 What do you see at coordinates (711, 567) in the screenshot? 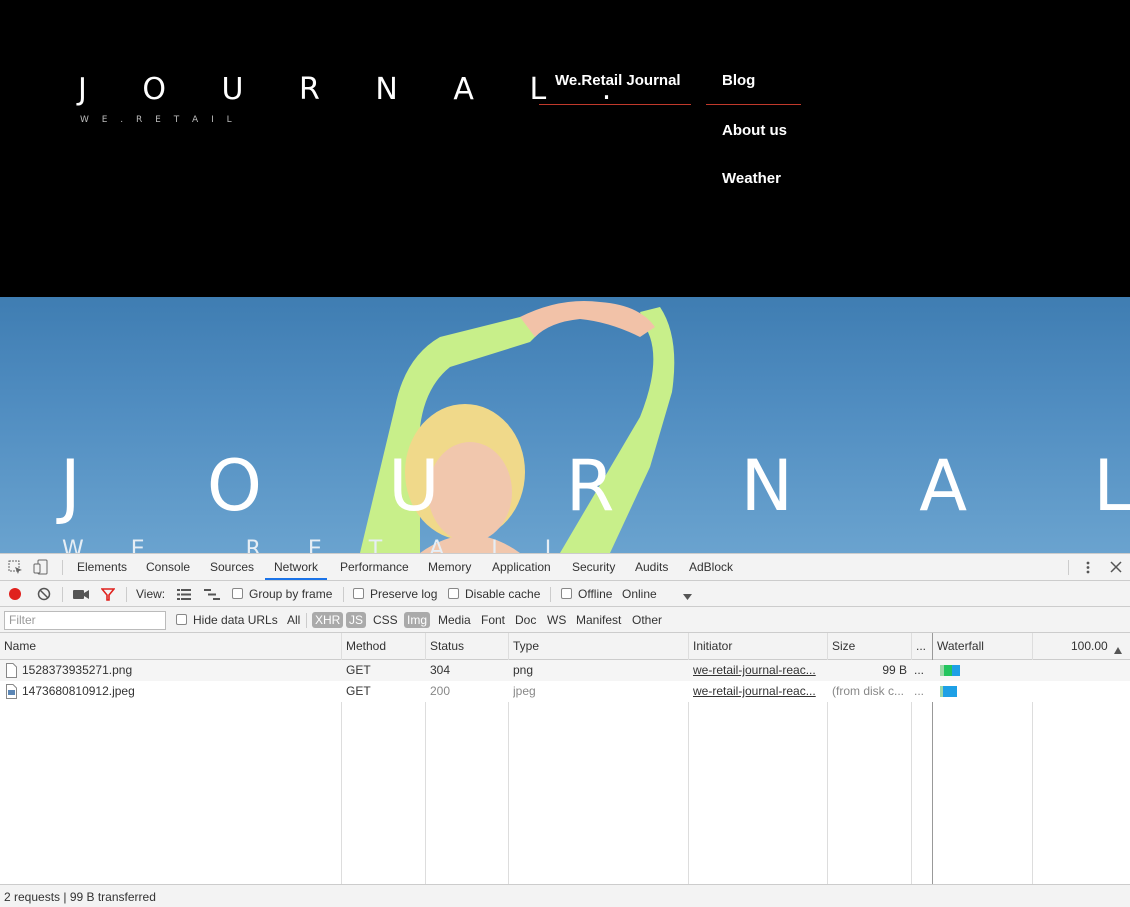
I see `tab-adblock: AdBlock` at bounding box center [711, 567].